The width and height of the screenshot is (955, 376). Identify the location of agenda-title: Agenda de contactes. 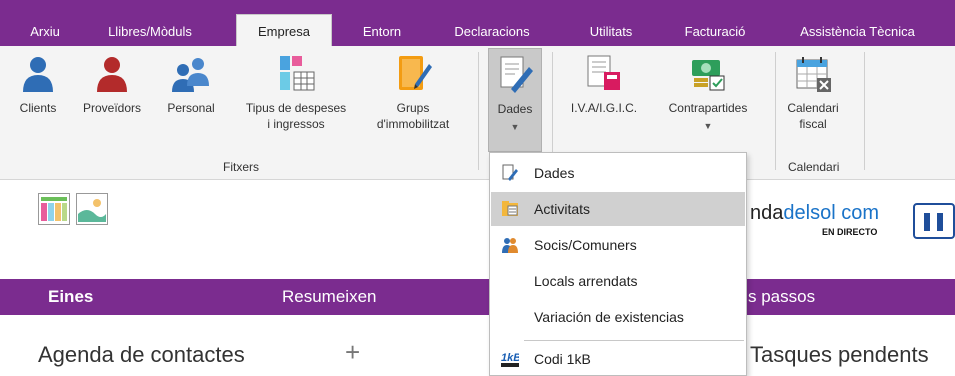
(141, 354).